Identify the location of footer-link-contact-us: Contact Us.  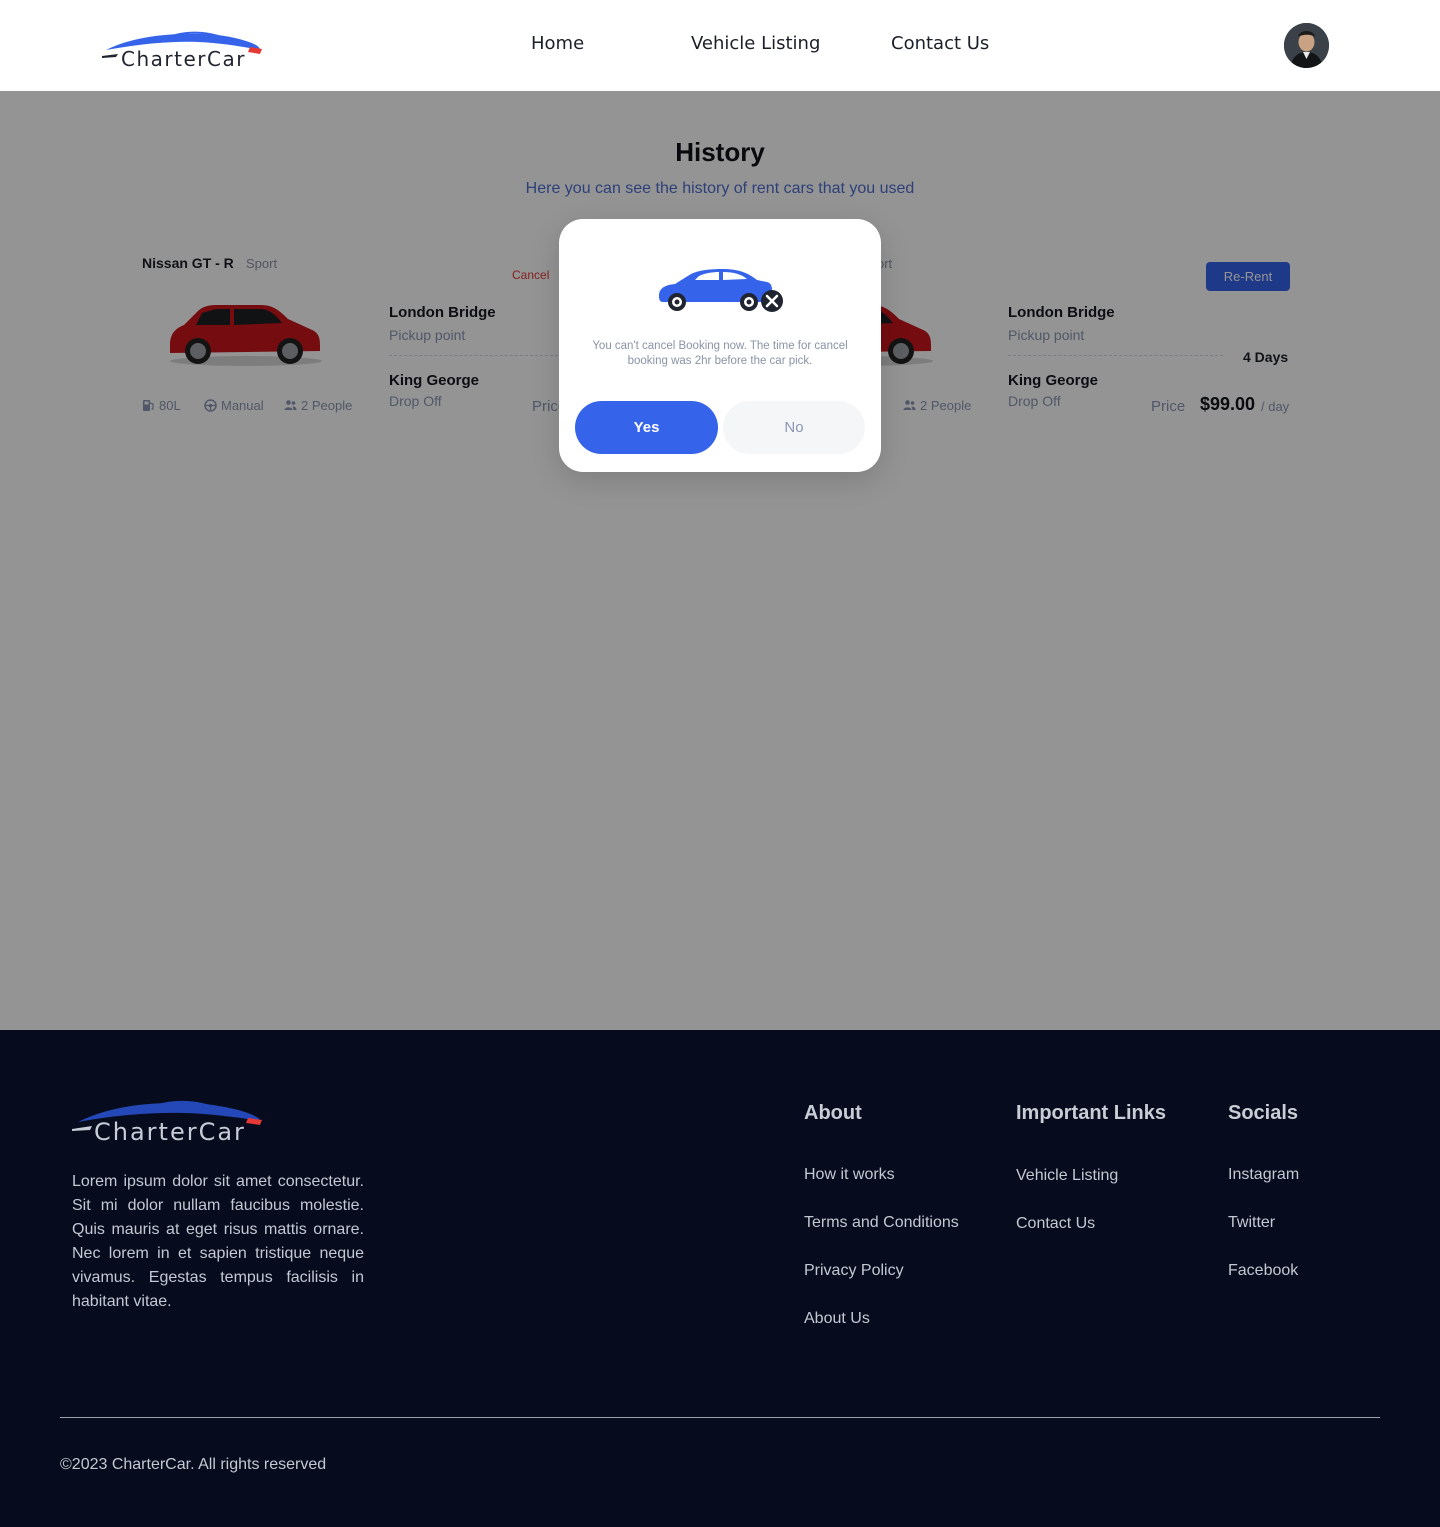
(1055, 1224).